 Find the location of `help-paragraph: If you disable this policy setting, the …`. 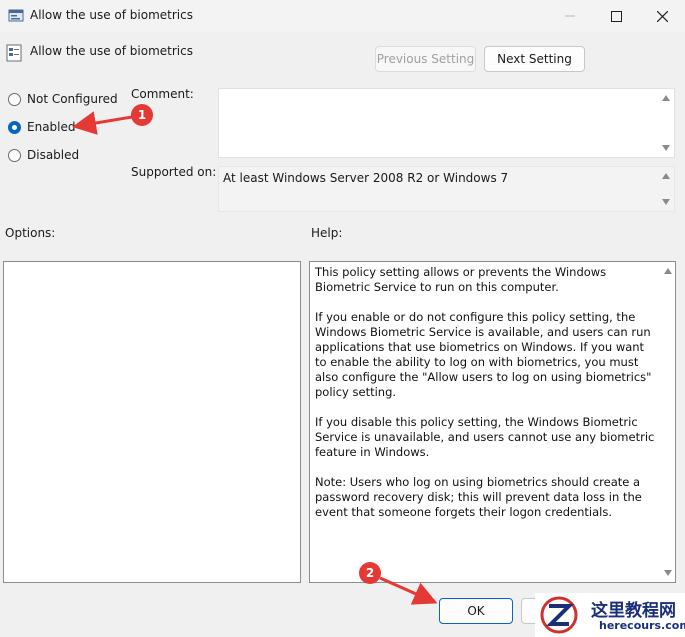

help-paragraph: If you disable this policy setting, the … is located at coordinates (485, 437).